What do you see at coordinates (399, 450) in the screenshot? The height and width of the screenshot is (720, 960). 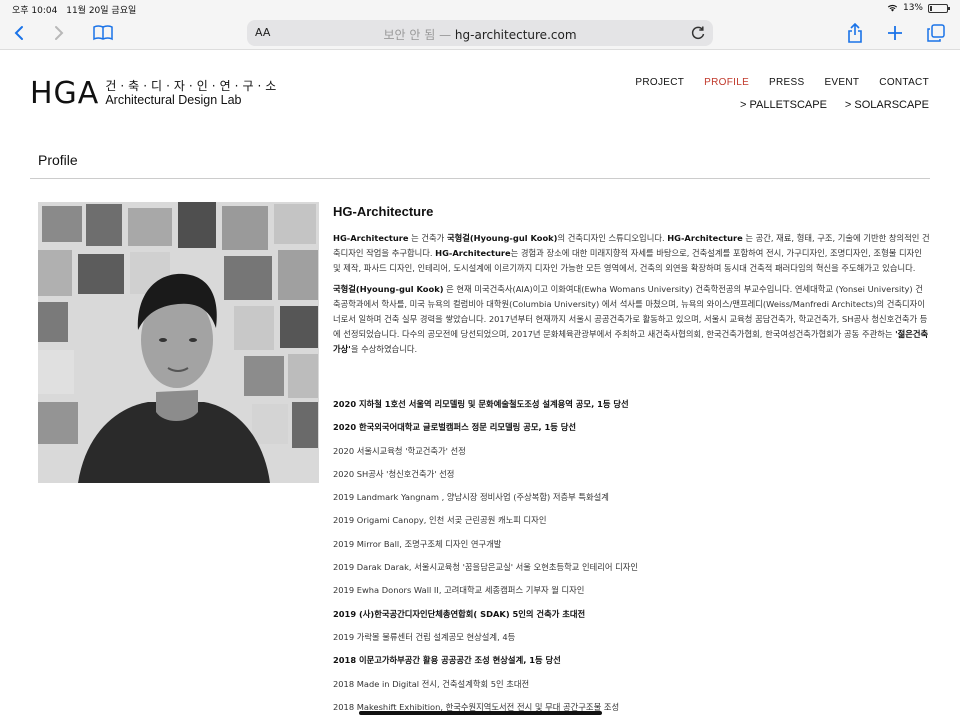 I see `achievement-item: 2020 서울시교육청 '학교건축가' 선정` at bounding box center [399, 450].